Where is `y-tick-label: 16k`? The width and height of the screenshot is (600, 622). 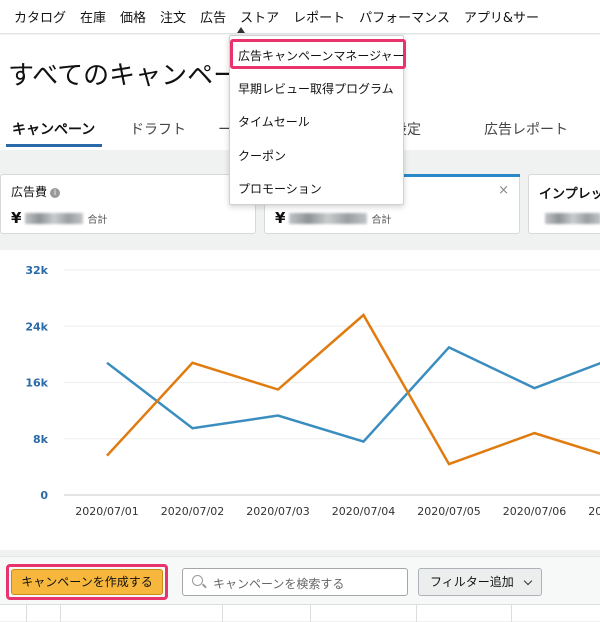 y-tick-label: 16k is located at coordinates (36, 383).